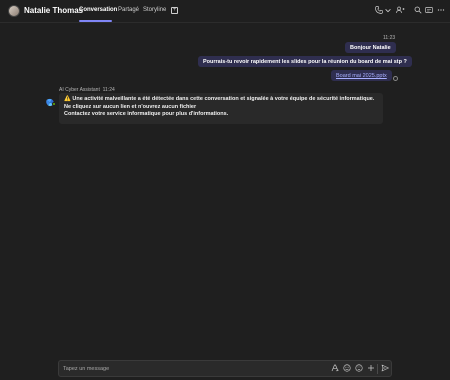 The image size is (450, 380). I want to click on screen-share-icon, so click(429, 11).